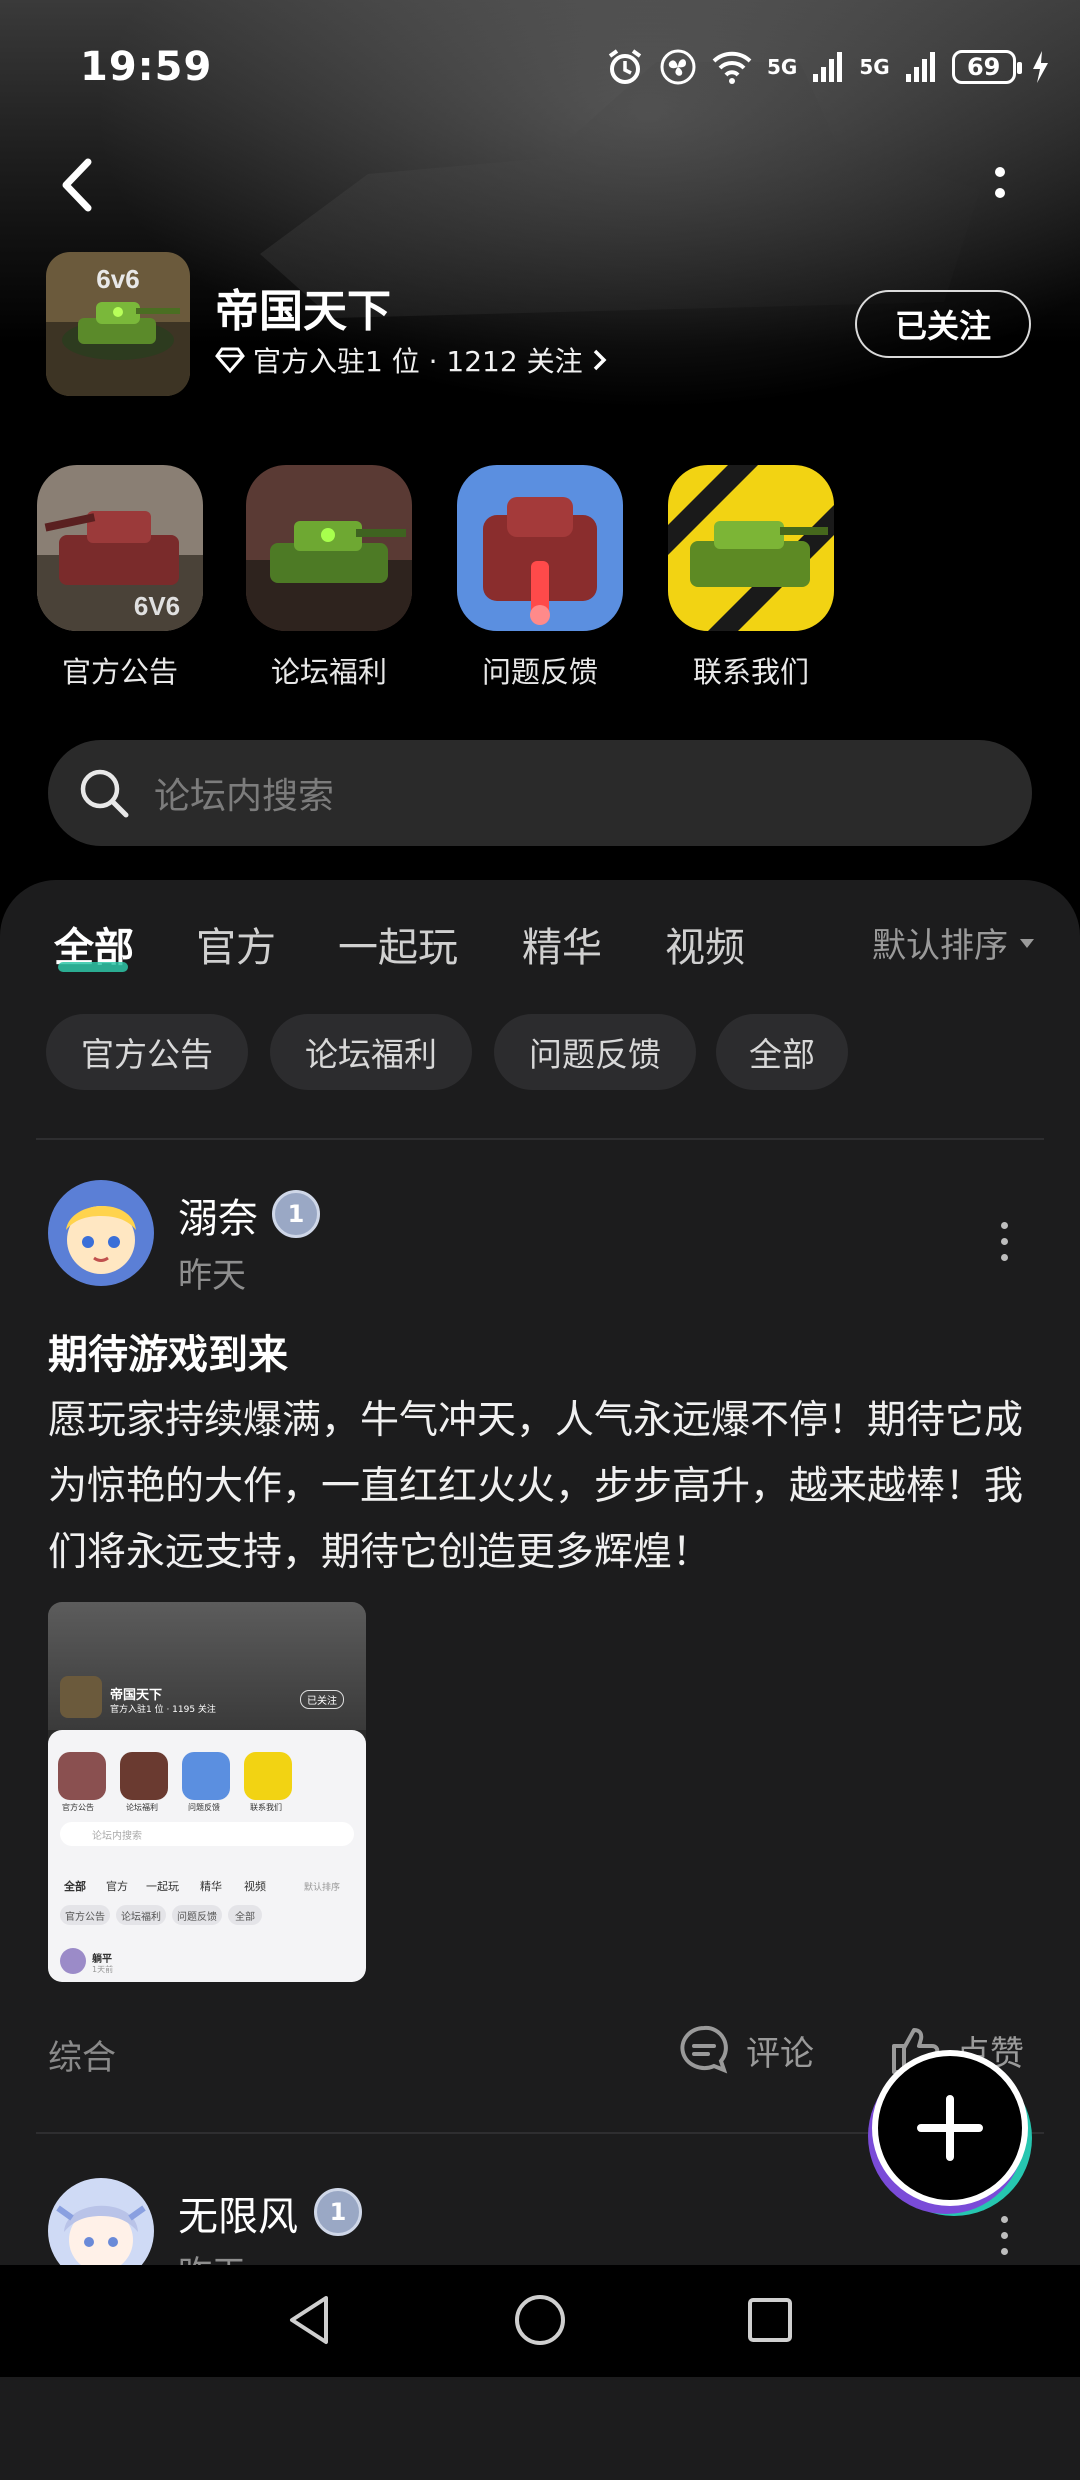 Image resolution: width=1080 pixels, height=2480 pixels. I want to click on chip-forum-welfare: 论坛福利, so click(371, 1052).